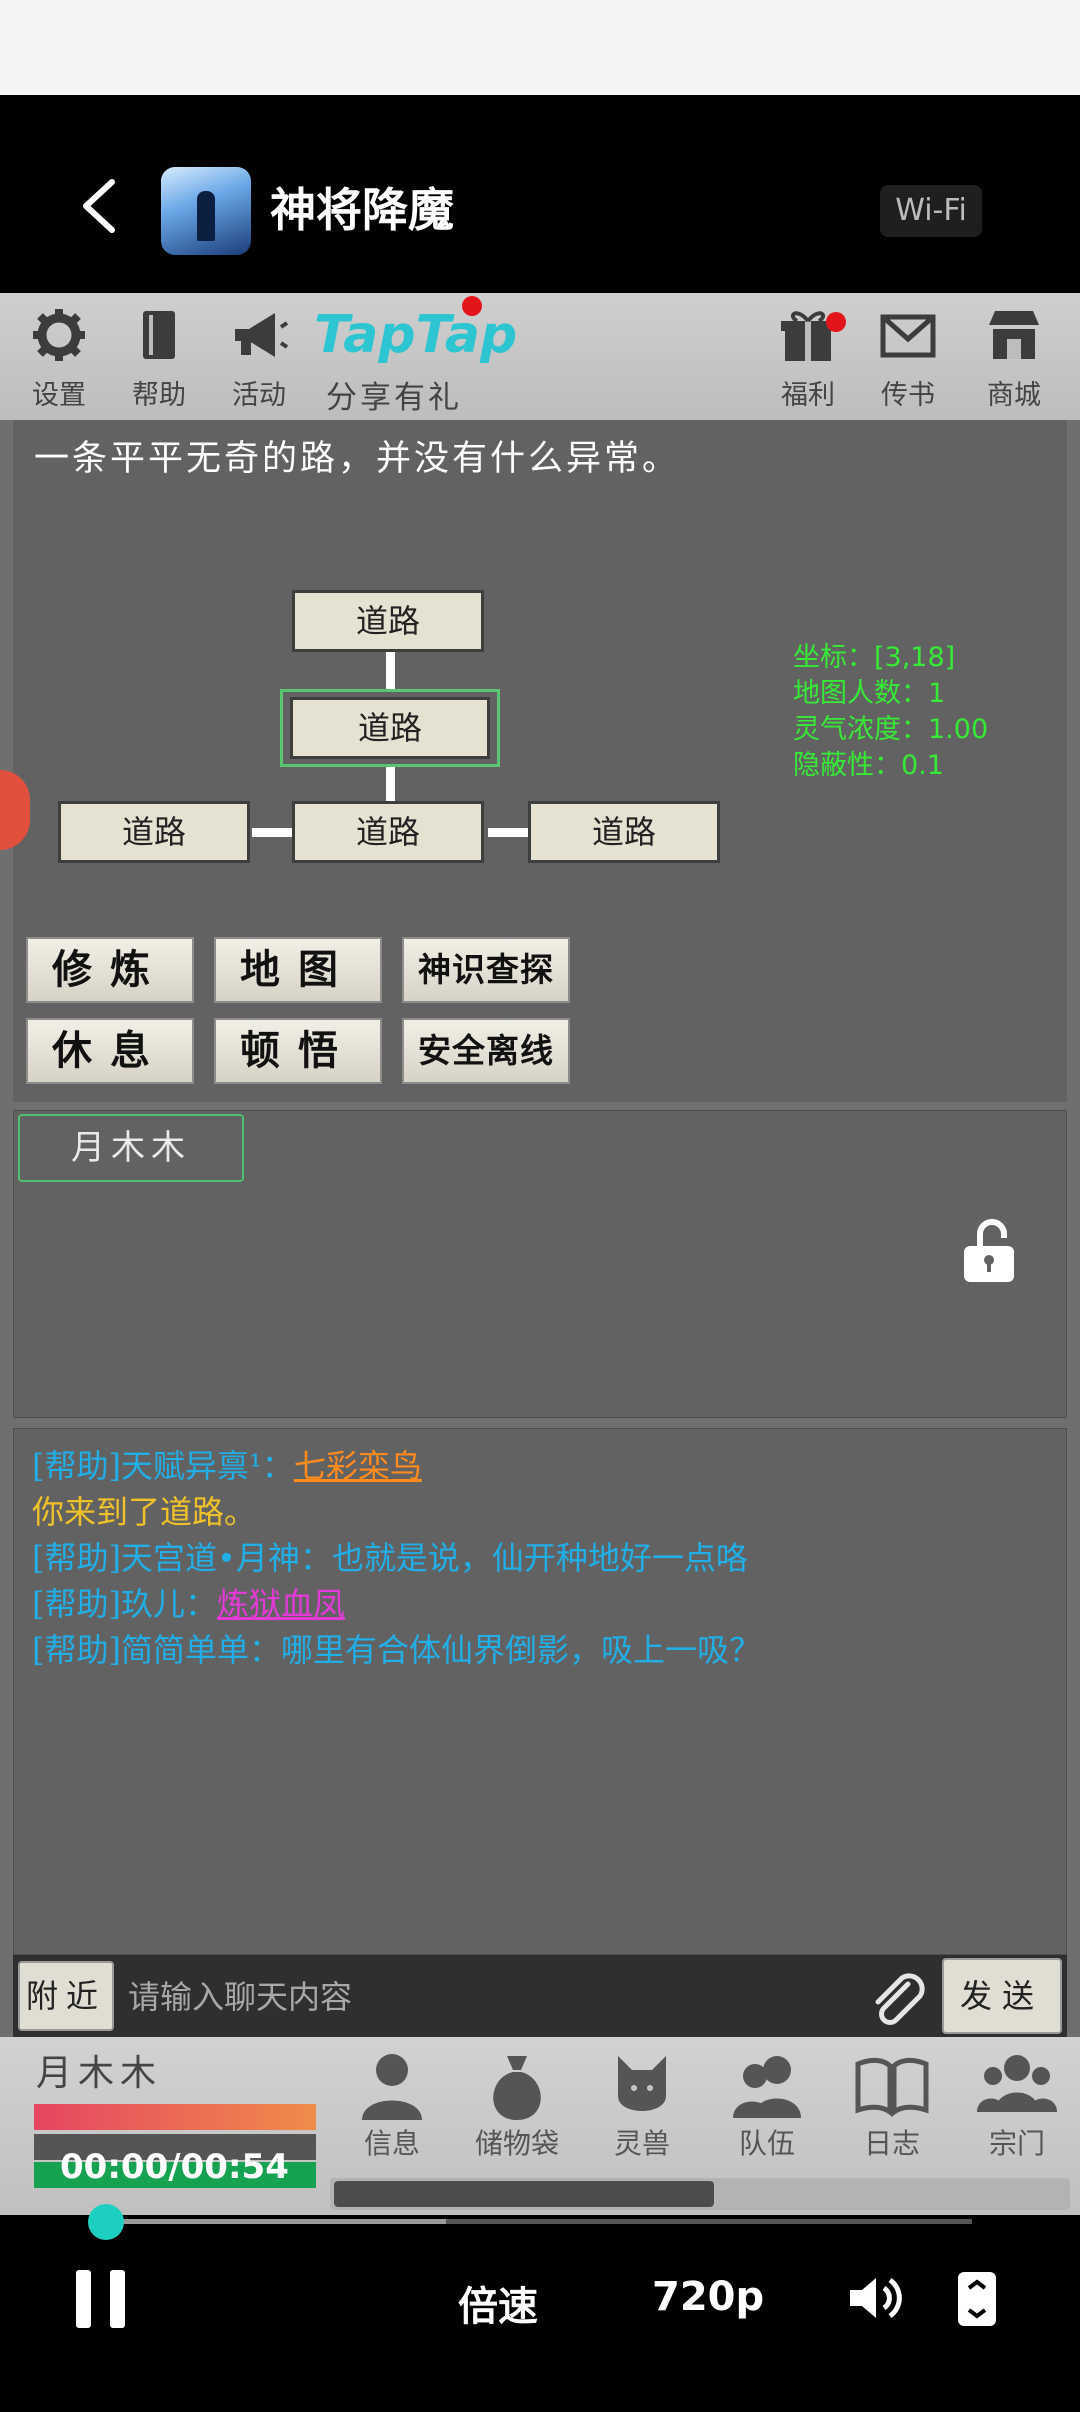  I want to click on nav-pet: 灵兽, so click(642, 2104).